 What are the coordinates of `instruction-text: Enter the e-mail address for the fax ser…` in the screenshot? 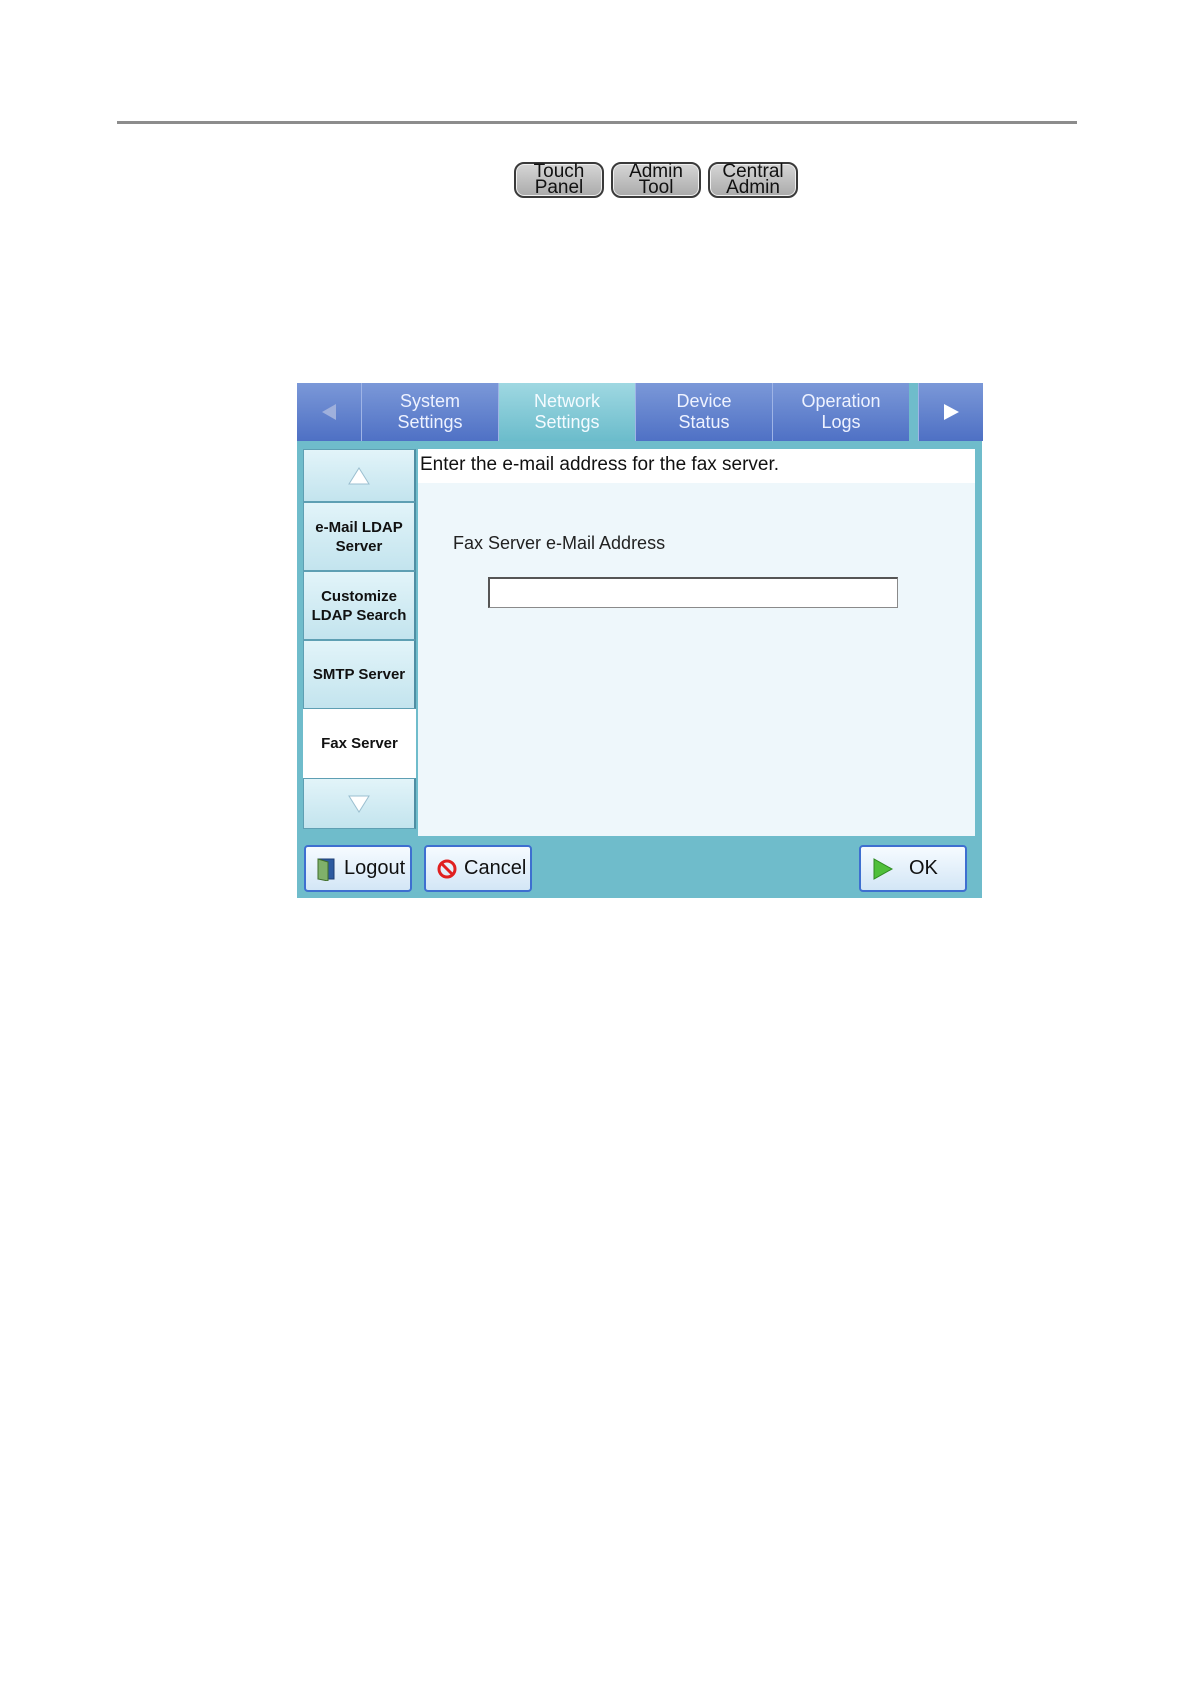 It's located at (696, 466).